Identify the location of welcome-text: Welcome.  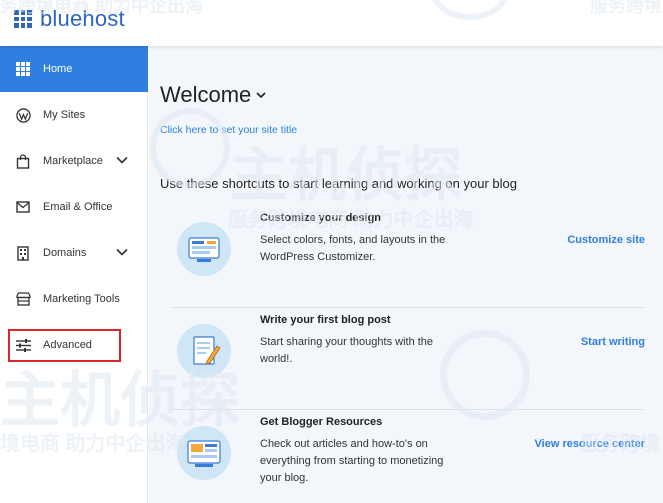
(206, 94).